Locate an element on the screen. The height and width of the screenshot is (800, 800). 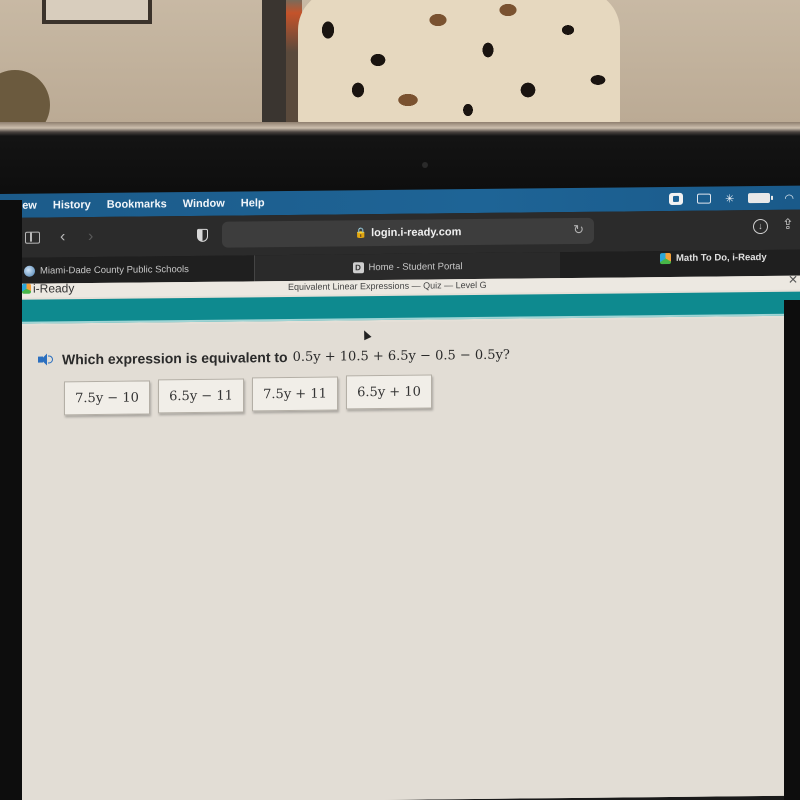
menu-help: Help is located at coordinates (253, 203).